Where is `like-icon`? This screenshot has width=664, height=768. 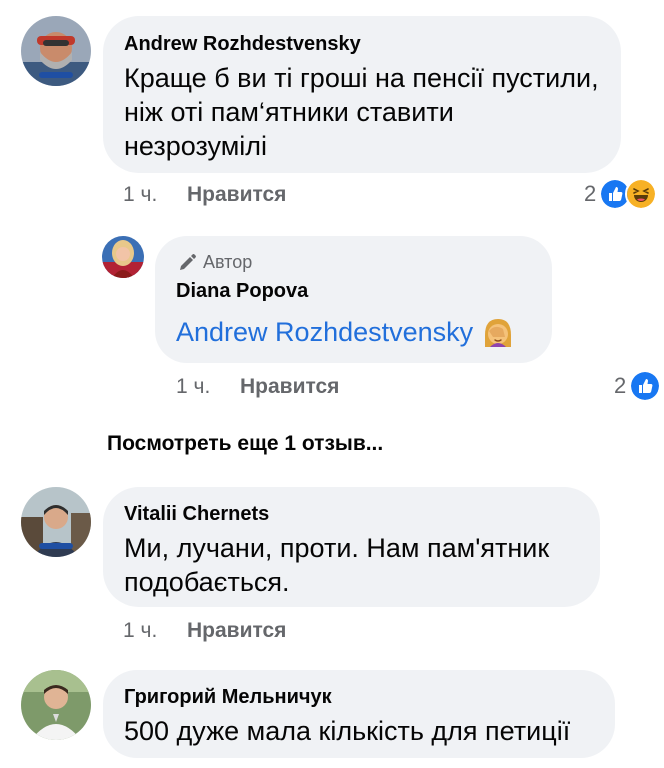 like-icon is located at coordinates (645, 386).